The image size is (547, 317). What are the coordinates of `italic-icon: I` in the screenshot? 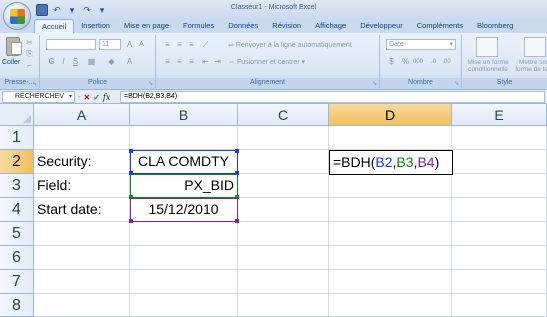 It's located at (63, 61).